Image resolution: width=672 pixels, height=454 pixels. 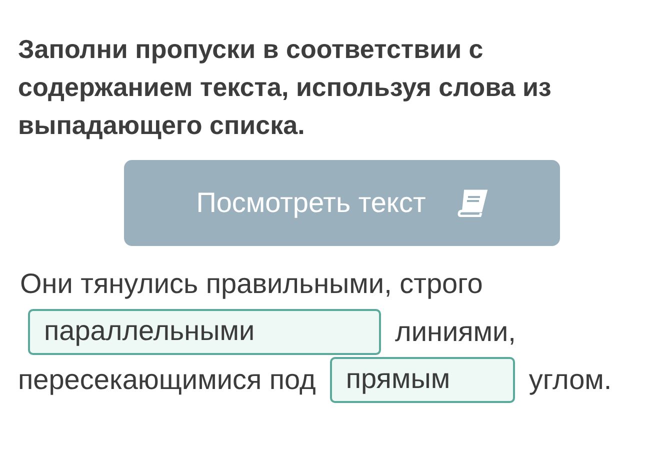 What do you see at coordinates (570, 380) in the screenshot?
I see `sentence-text: углом.` at bounding box center [570, 380].